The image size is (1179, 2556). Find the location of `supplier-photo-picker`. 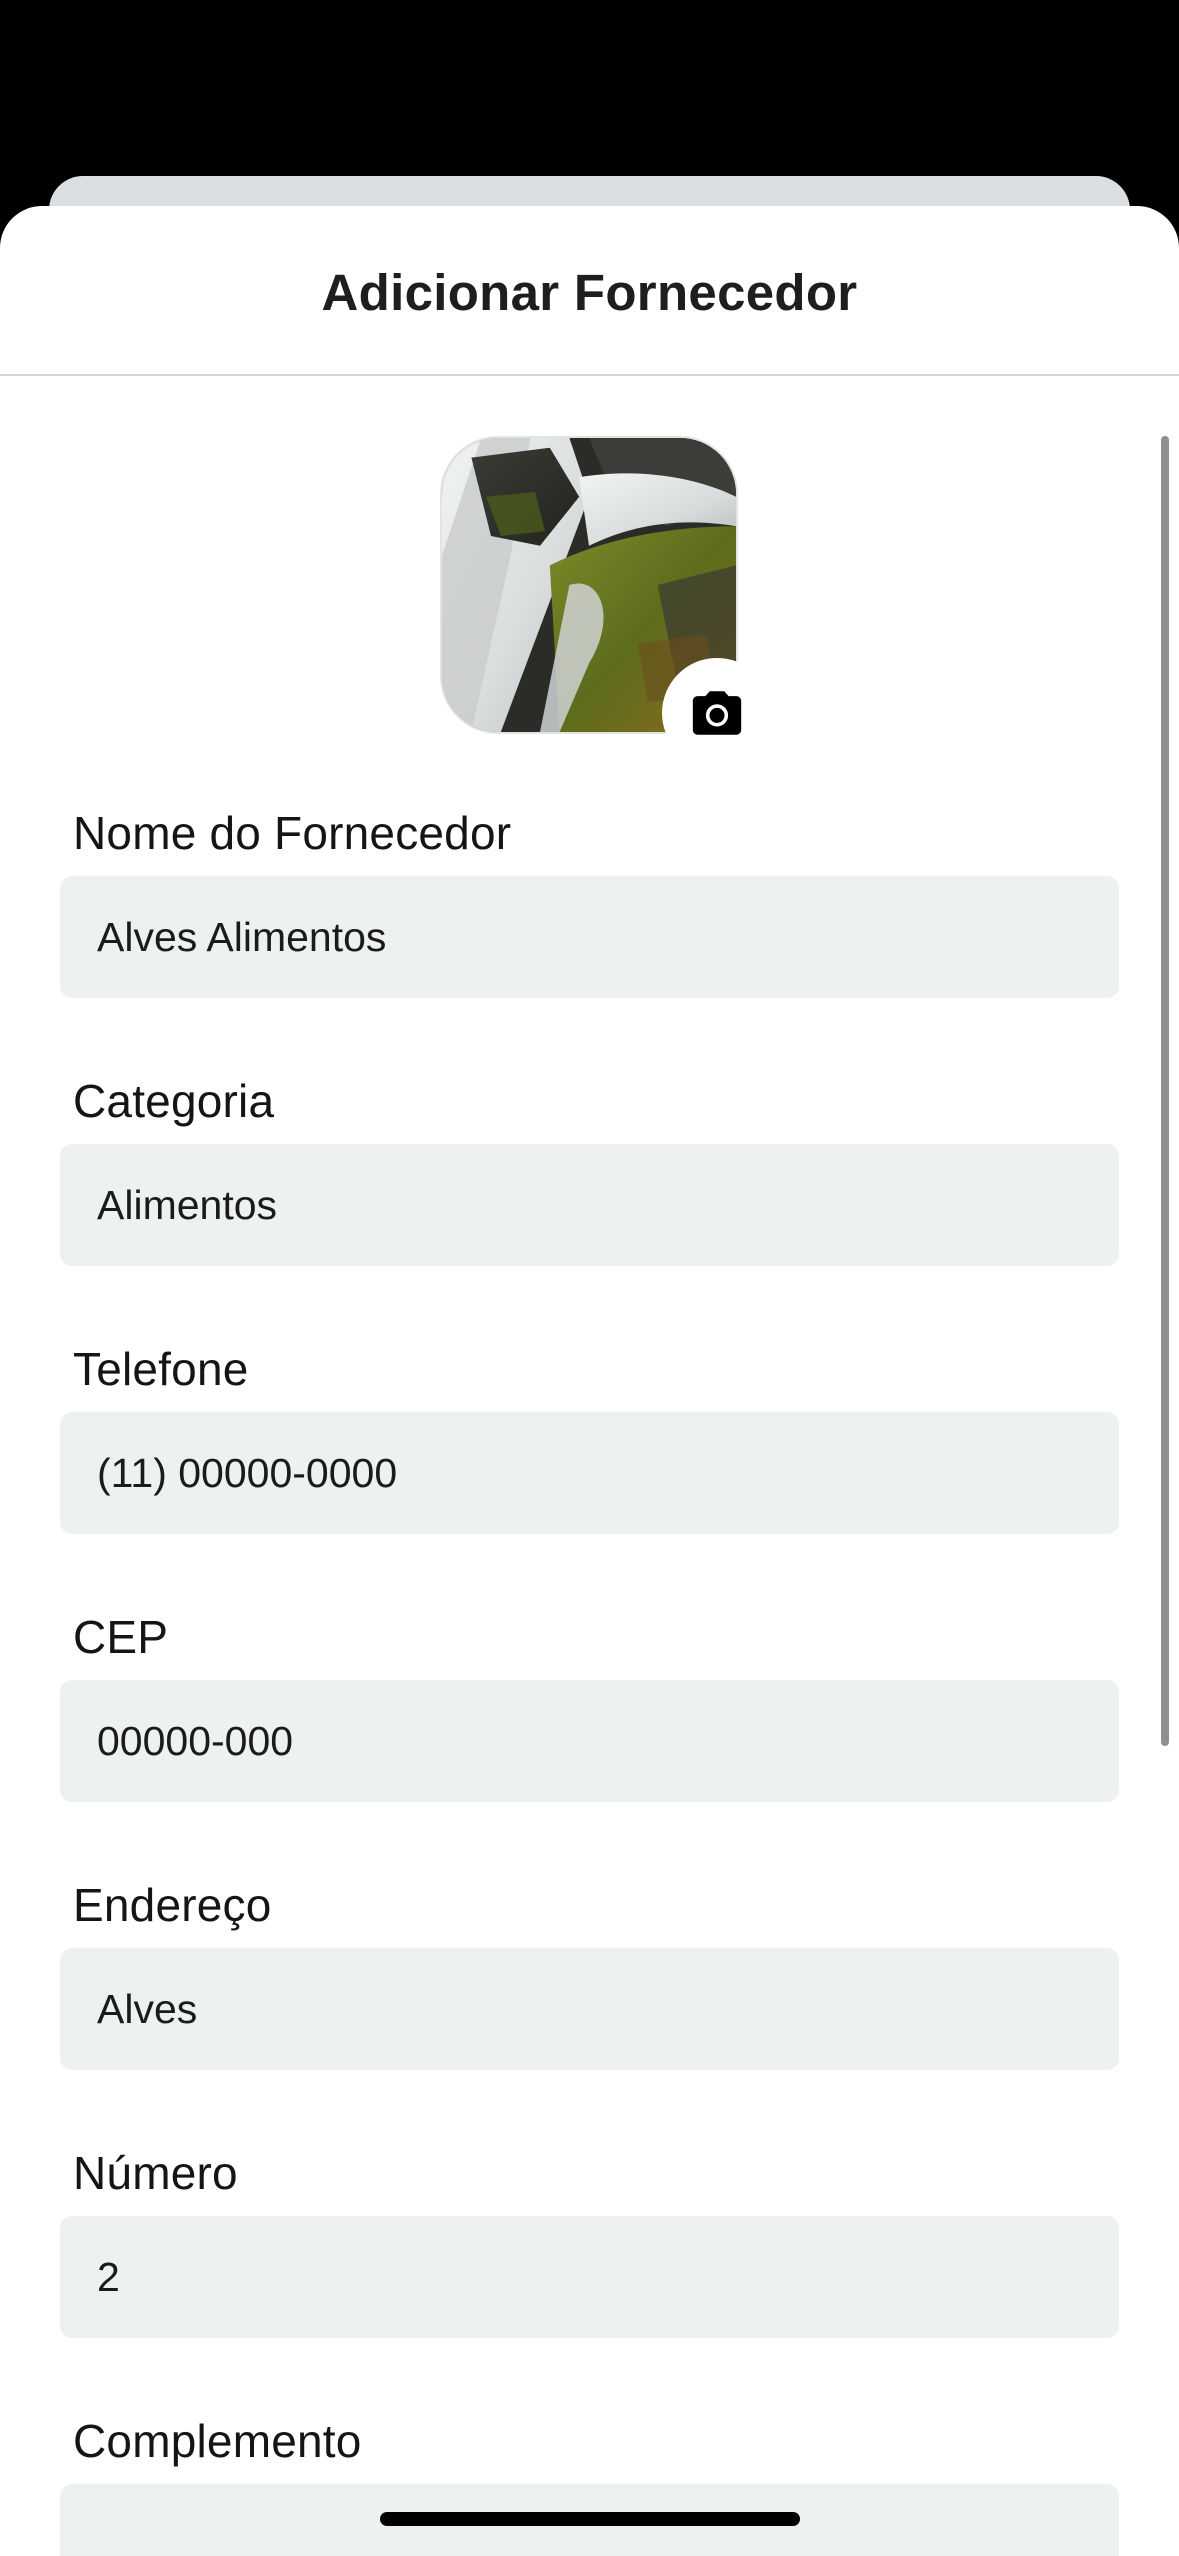

supplier-photo-picker is located at coordinates (606, 602).